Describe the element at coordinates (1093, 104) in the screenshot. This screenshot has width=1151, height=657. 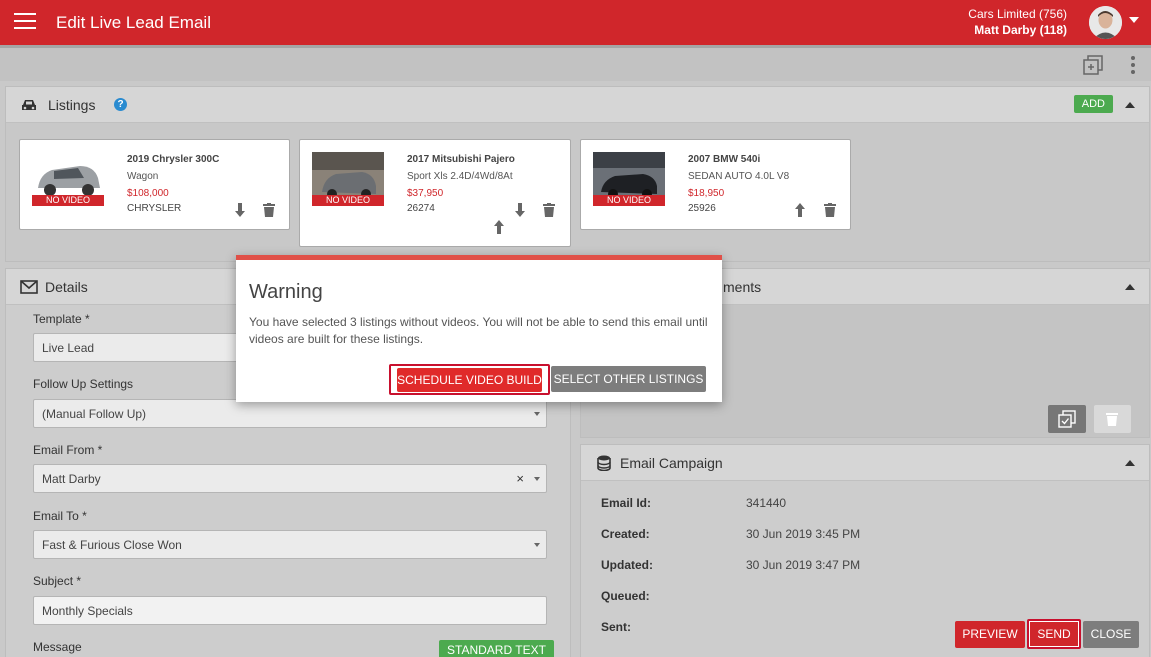
I see `add-listing-button: ADD` at that location.